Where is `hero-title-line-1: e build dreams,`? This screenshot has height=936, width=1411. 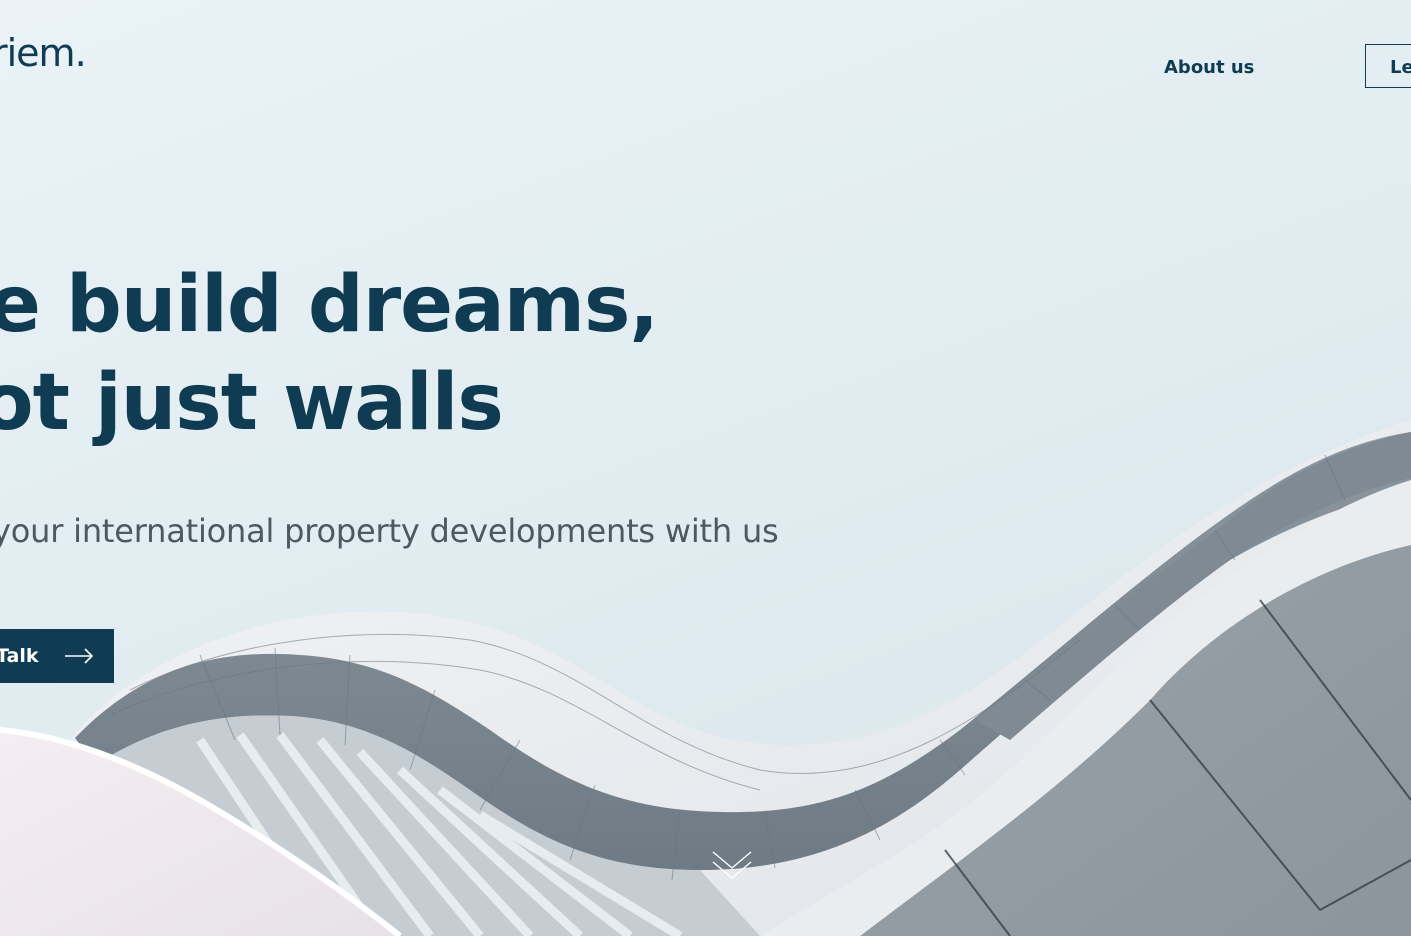
hero-title-line-1: e build dreams, is located at coordinates (329, 305).